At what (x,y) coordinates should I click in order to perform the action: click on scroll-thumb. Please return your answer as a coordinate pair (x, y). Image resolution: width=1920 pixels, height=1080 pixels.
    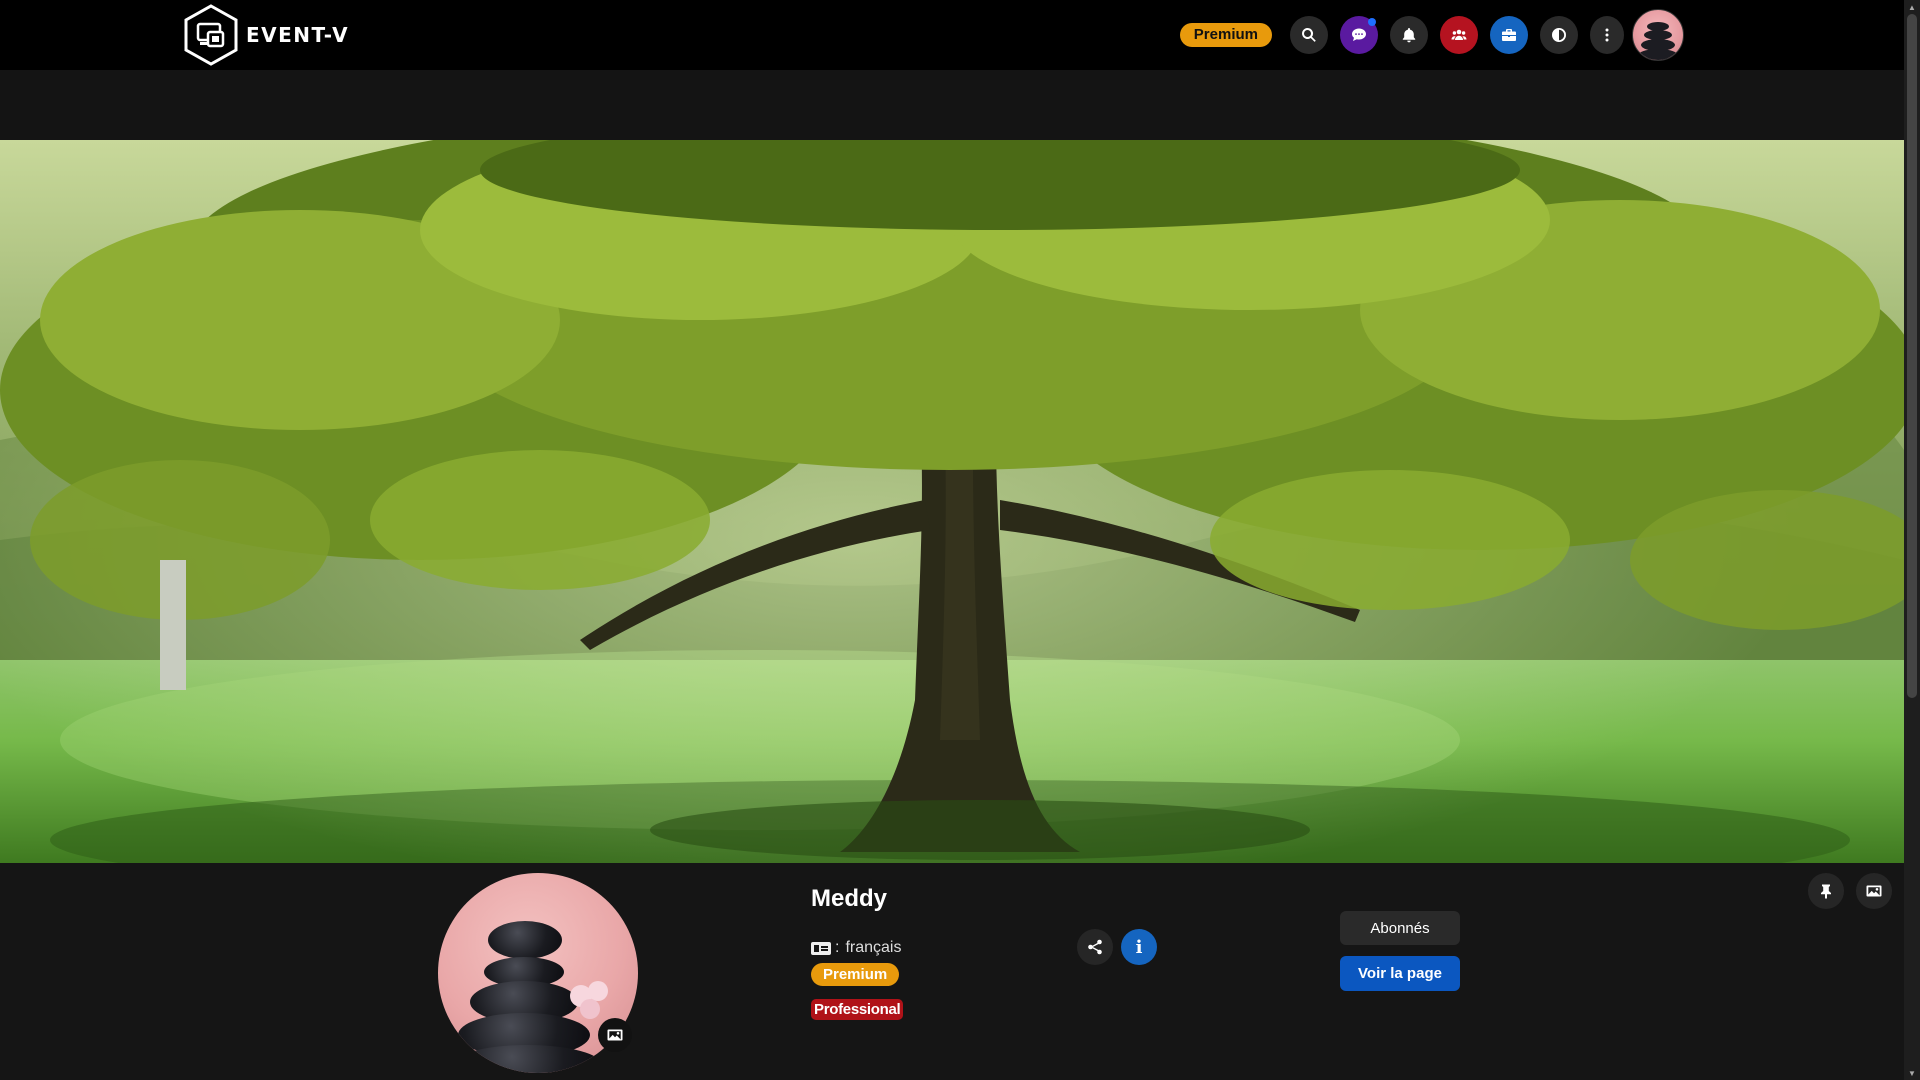
    Looking at the image, I should click on (1912, 356).